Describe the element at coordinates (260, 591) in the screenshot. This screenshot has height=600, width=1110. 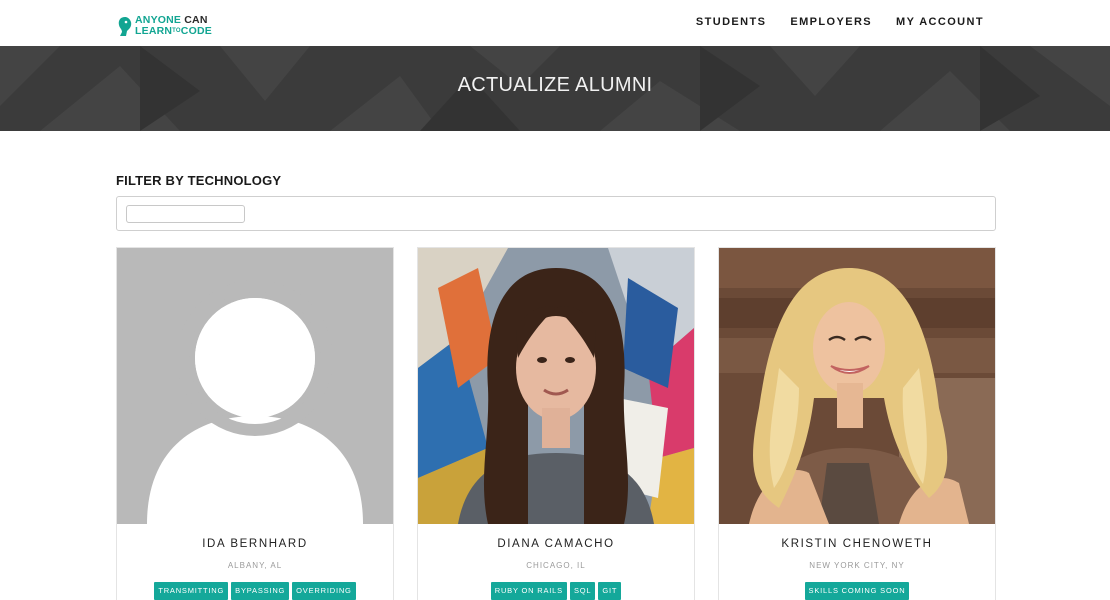
I see `tech-tag: BYPASSING` at that location.